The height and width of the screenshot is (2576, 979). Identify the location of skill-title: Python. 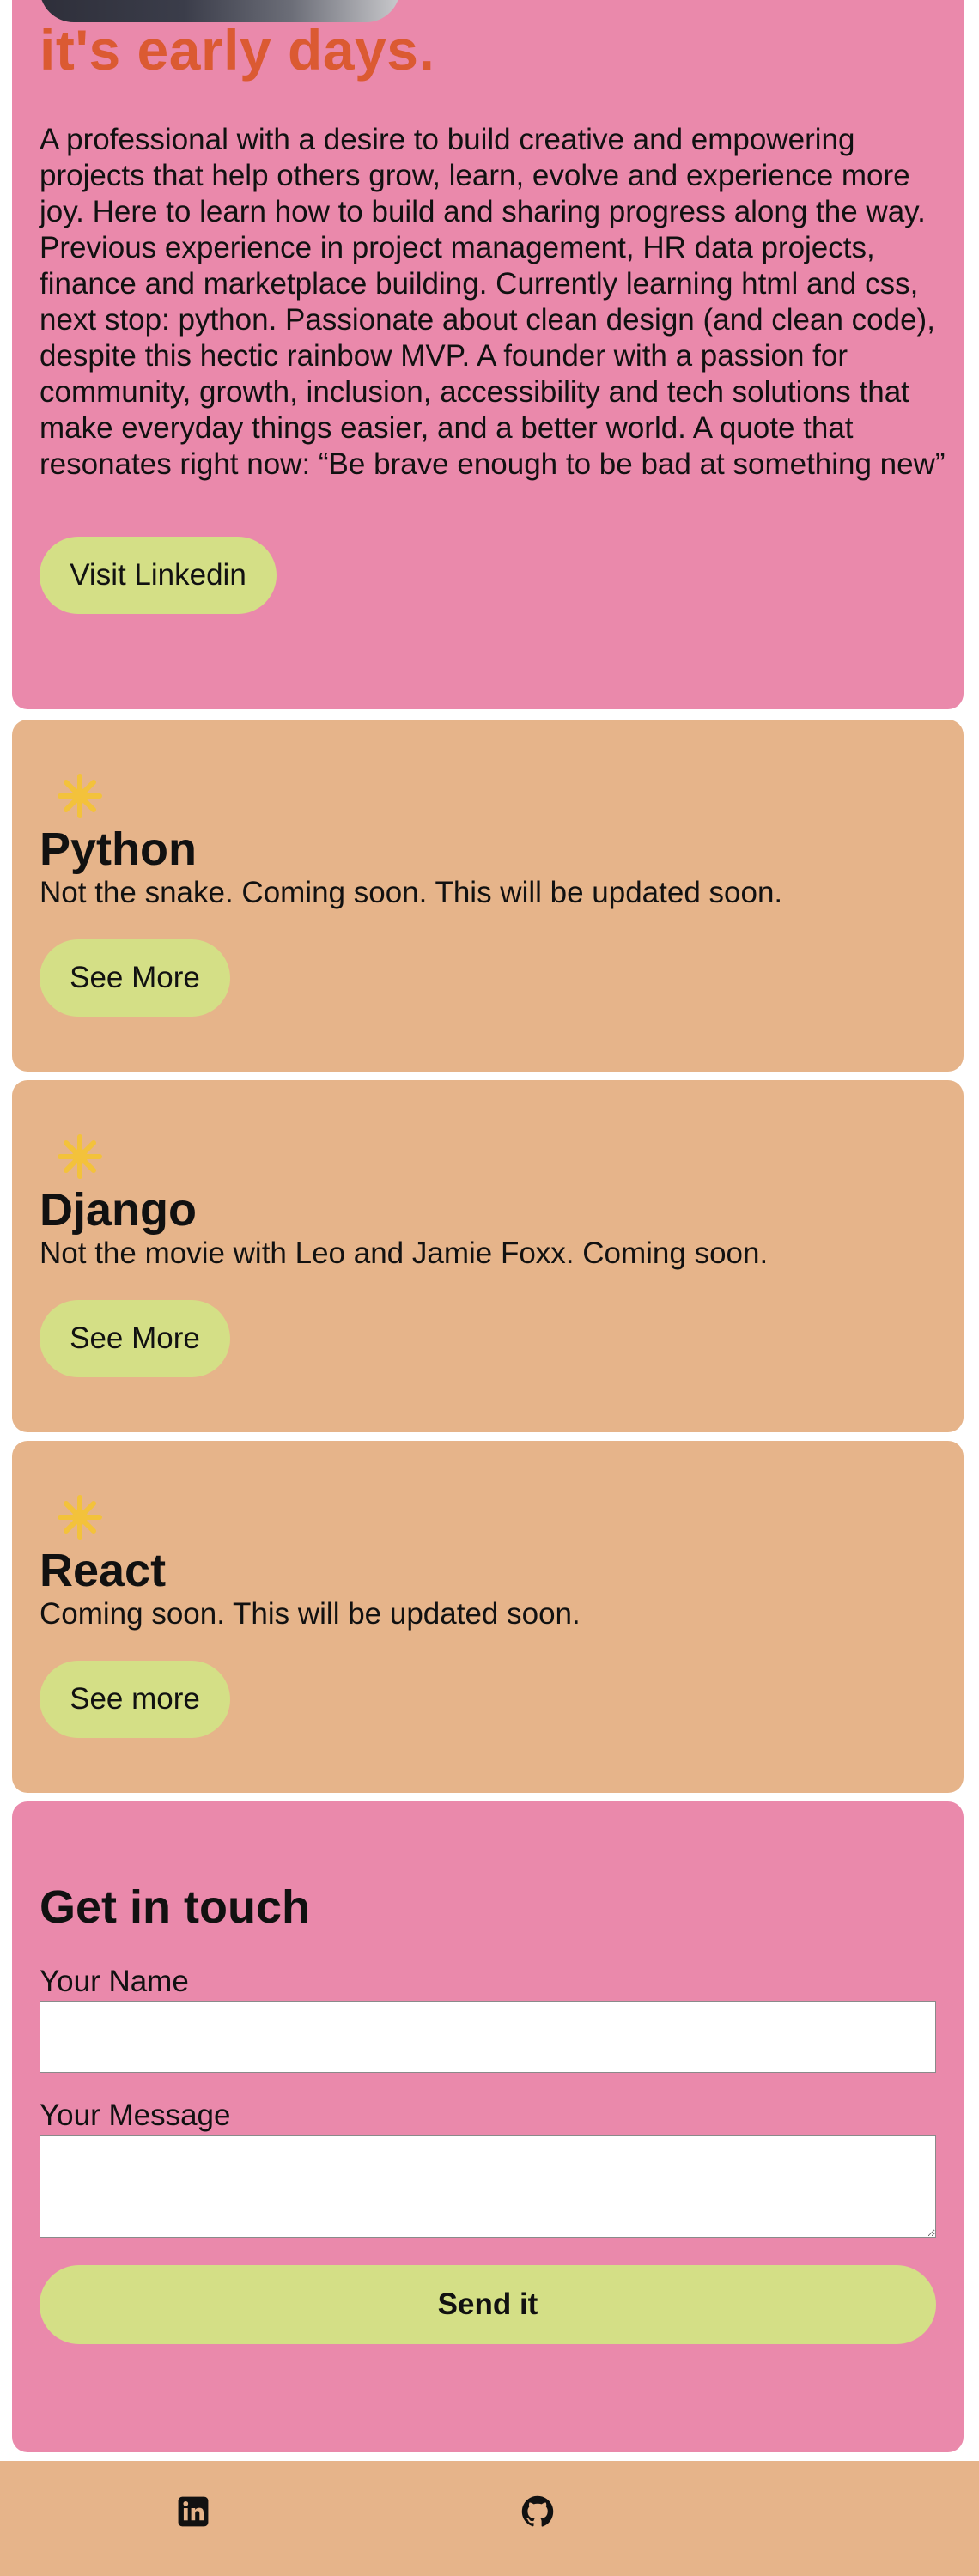
(118, 849).